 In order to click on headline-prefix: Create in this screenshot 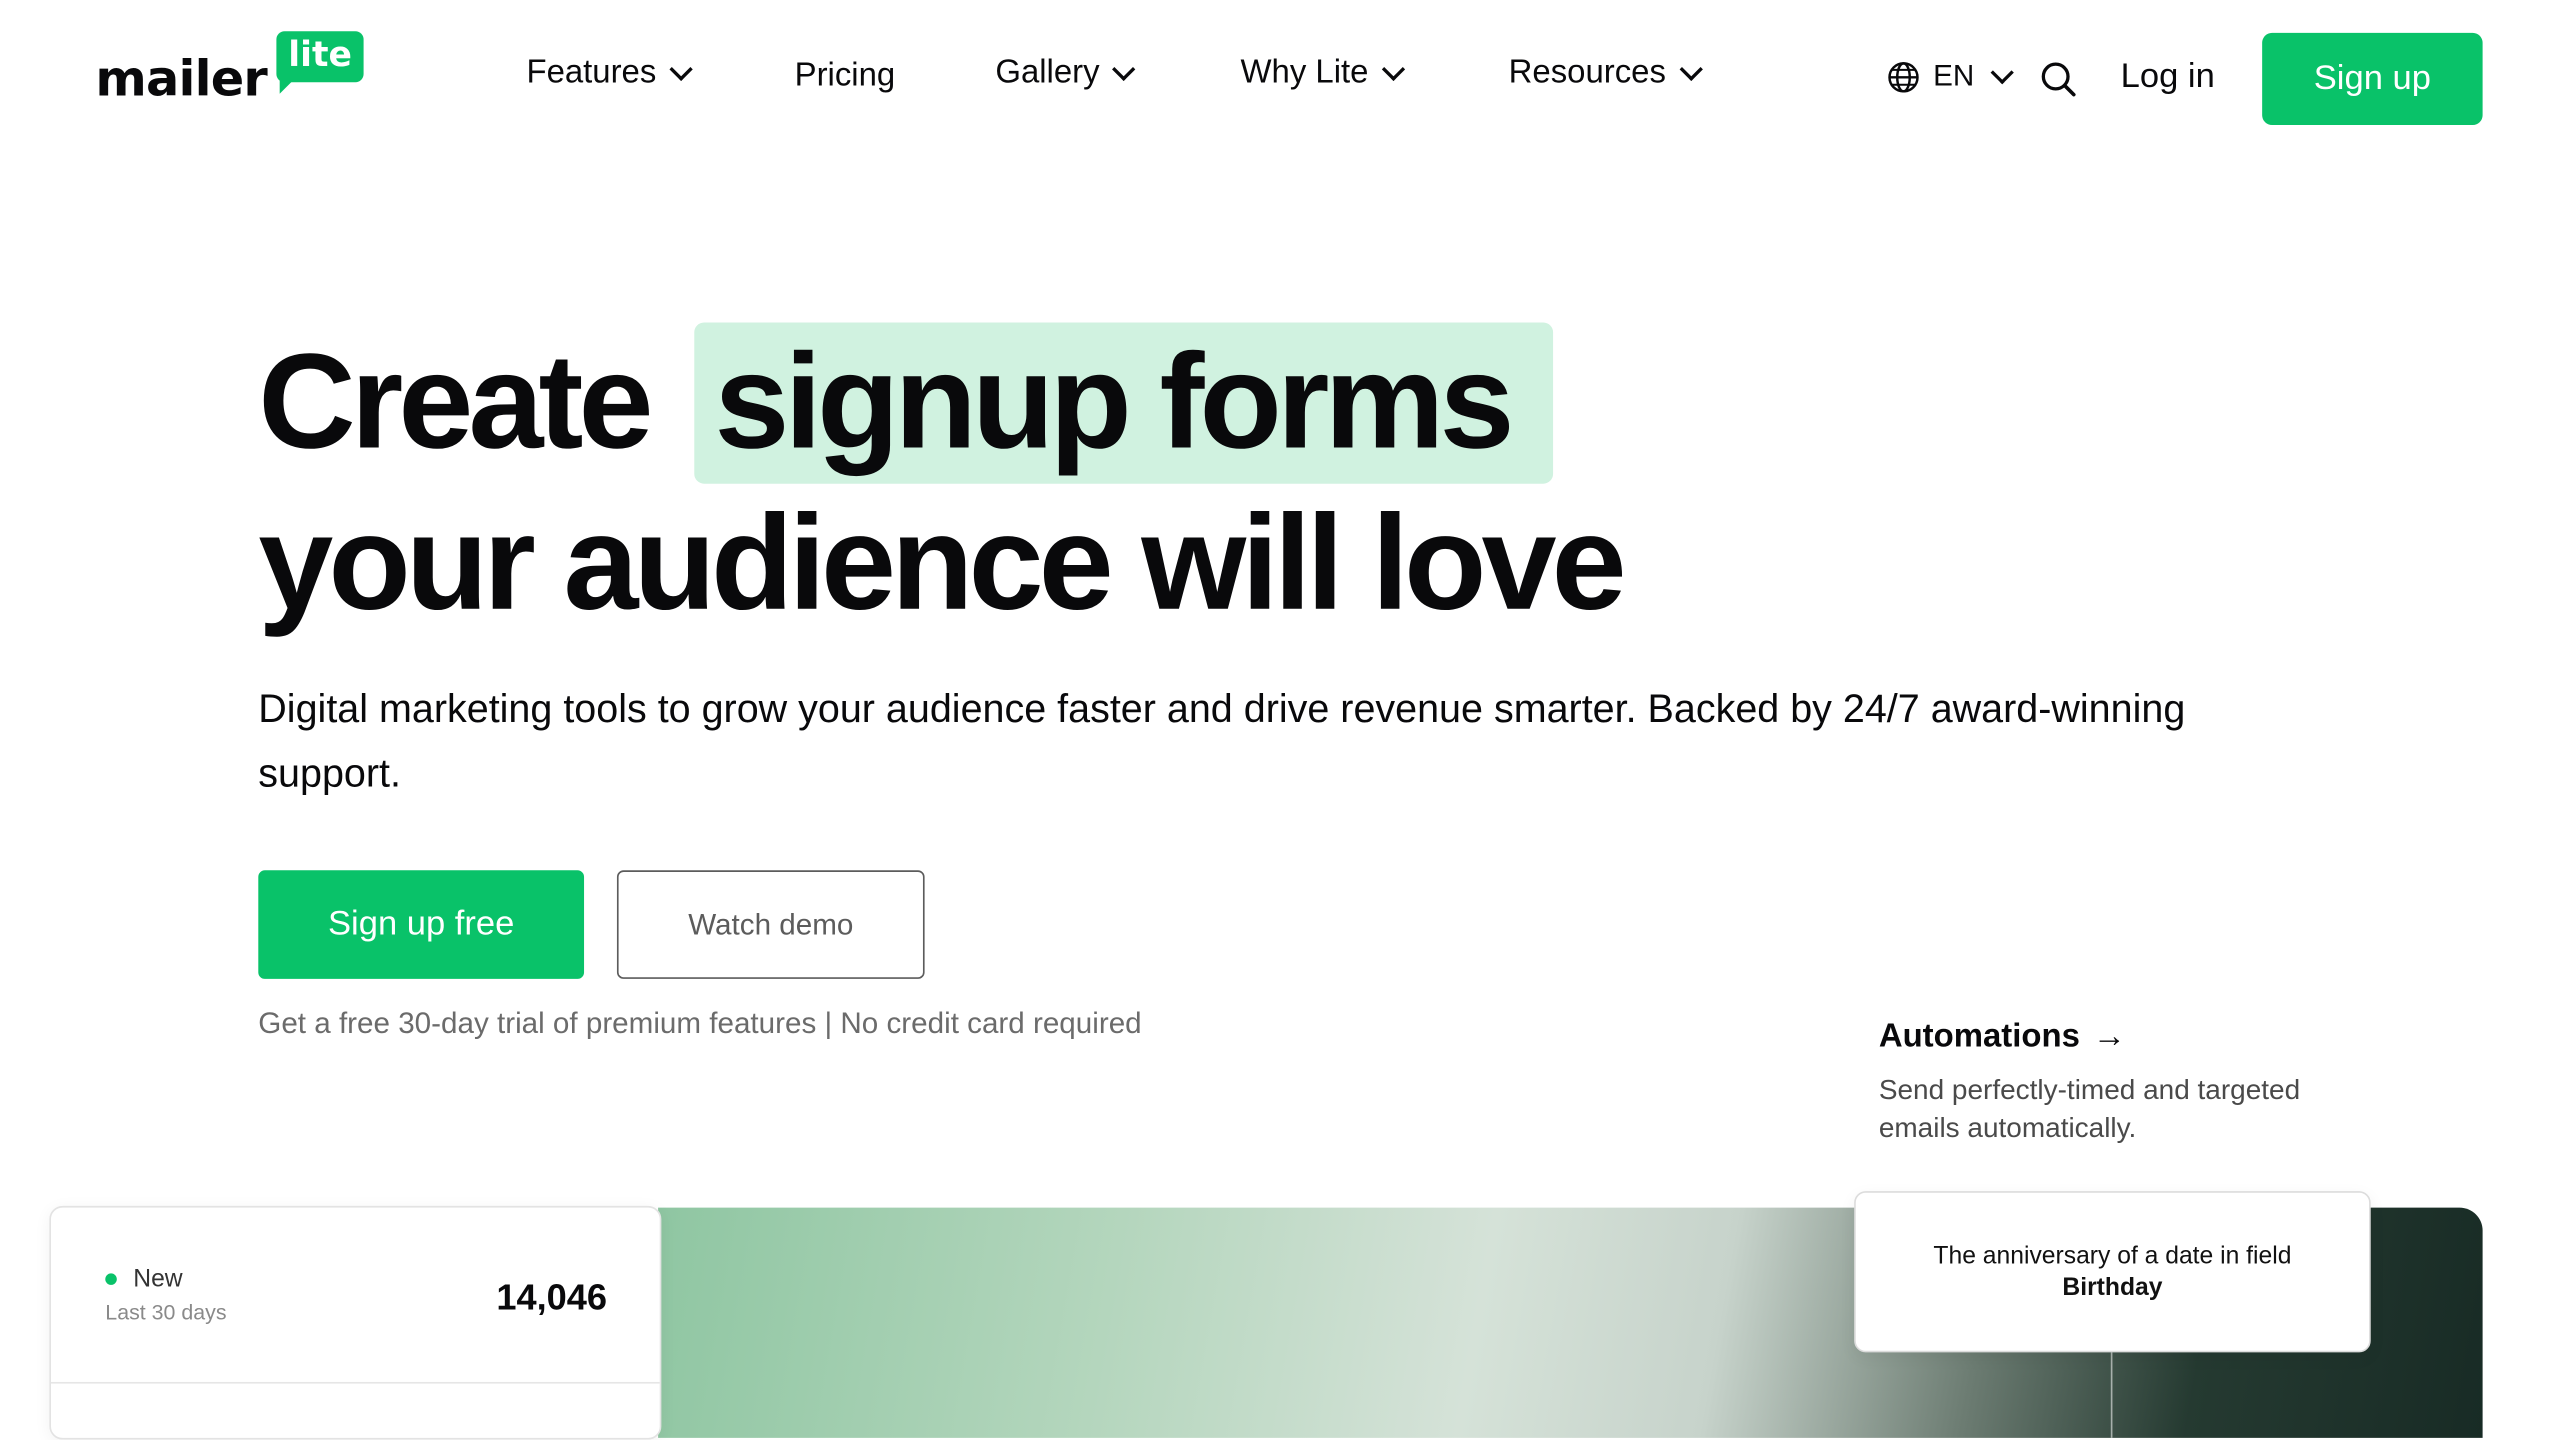, I will do `click(455, 402)`.